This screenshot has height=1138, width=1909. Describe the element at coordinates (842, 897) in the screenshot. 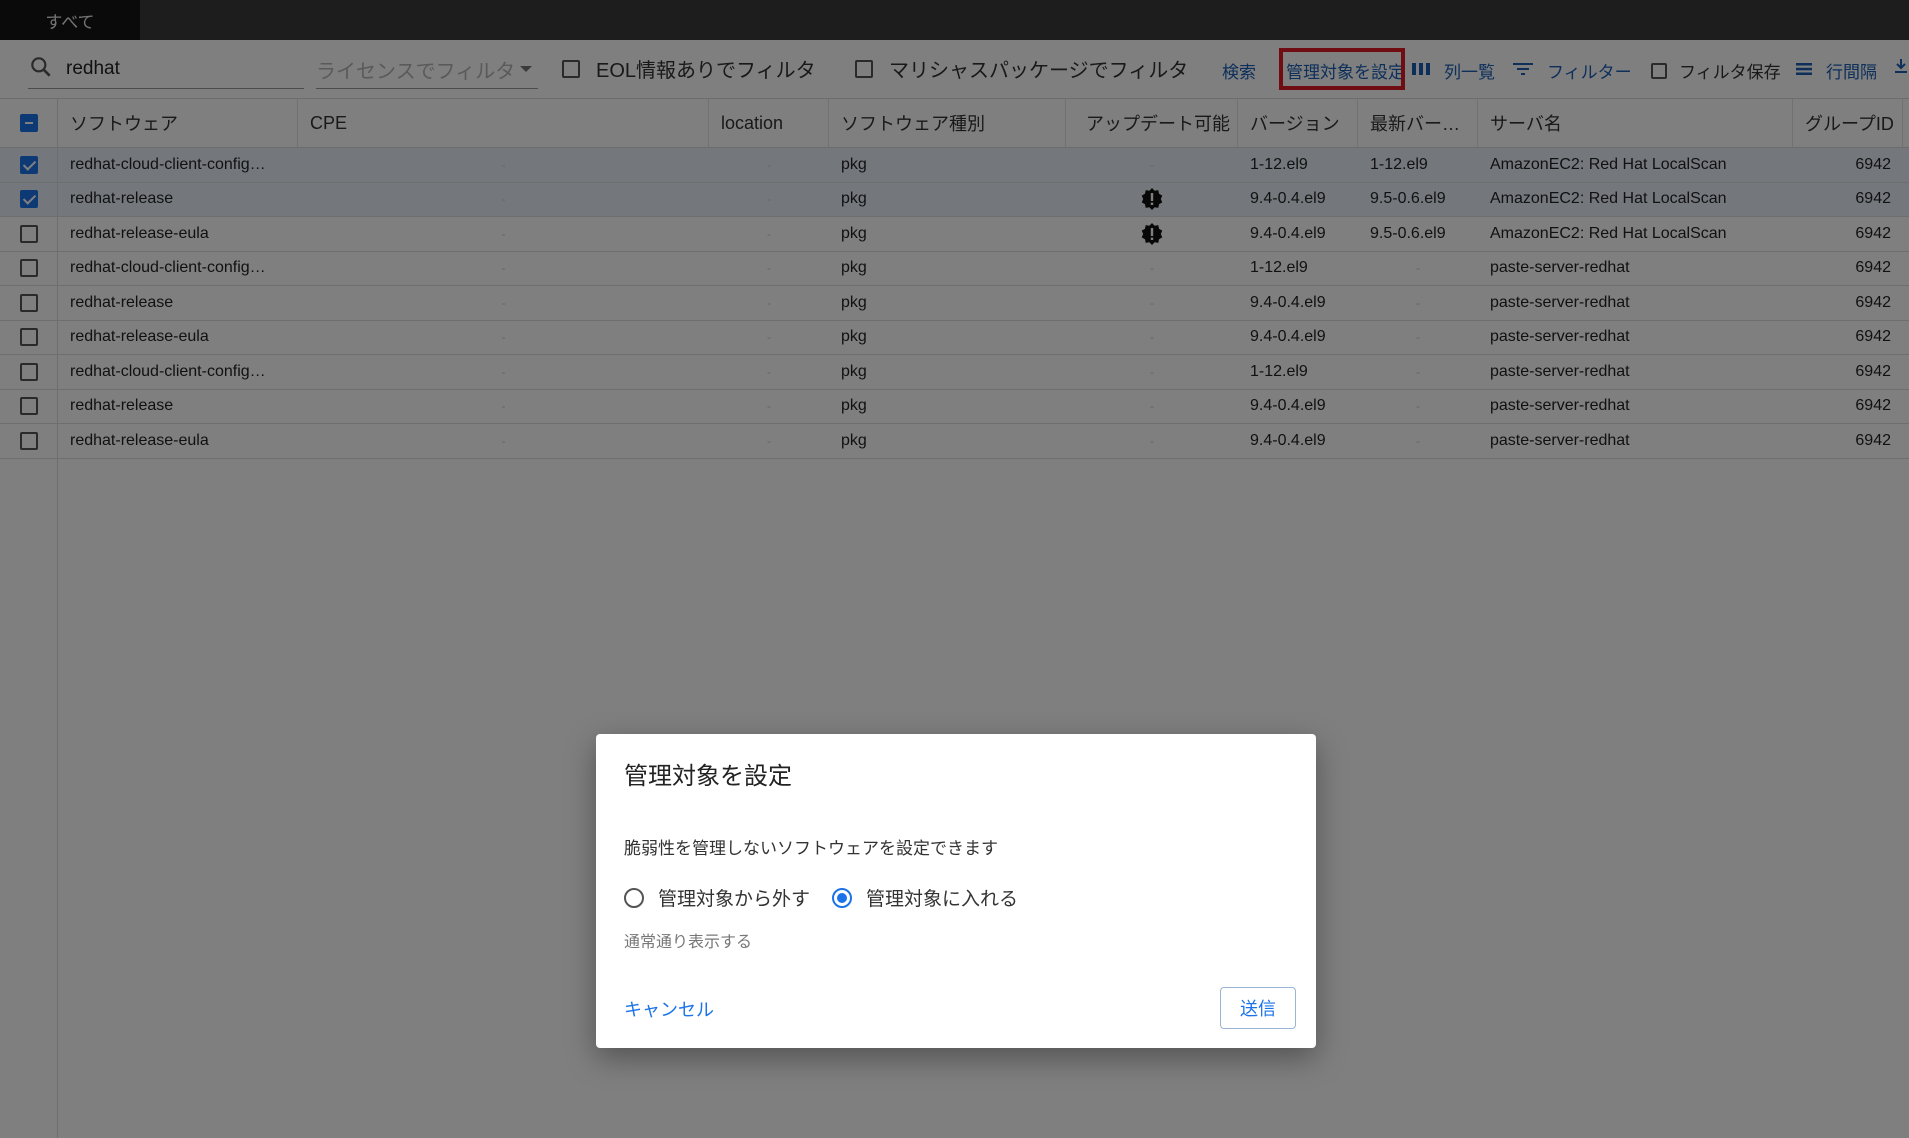

I see `option-include-radio` at that location.